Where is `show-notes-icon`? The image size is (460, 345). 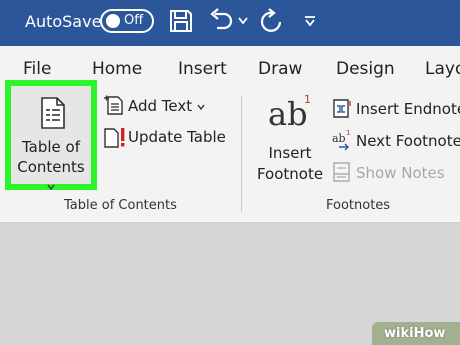 show-notes-icon is located at coordinates (341, 172).